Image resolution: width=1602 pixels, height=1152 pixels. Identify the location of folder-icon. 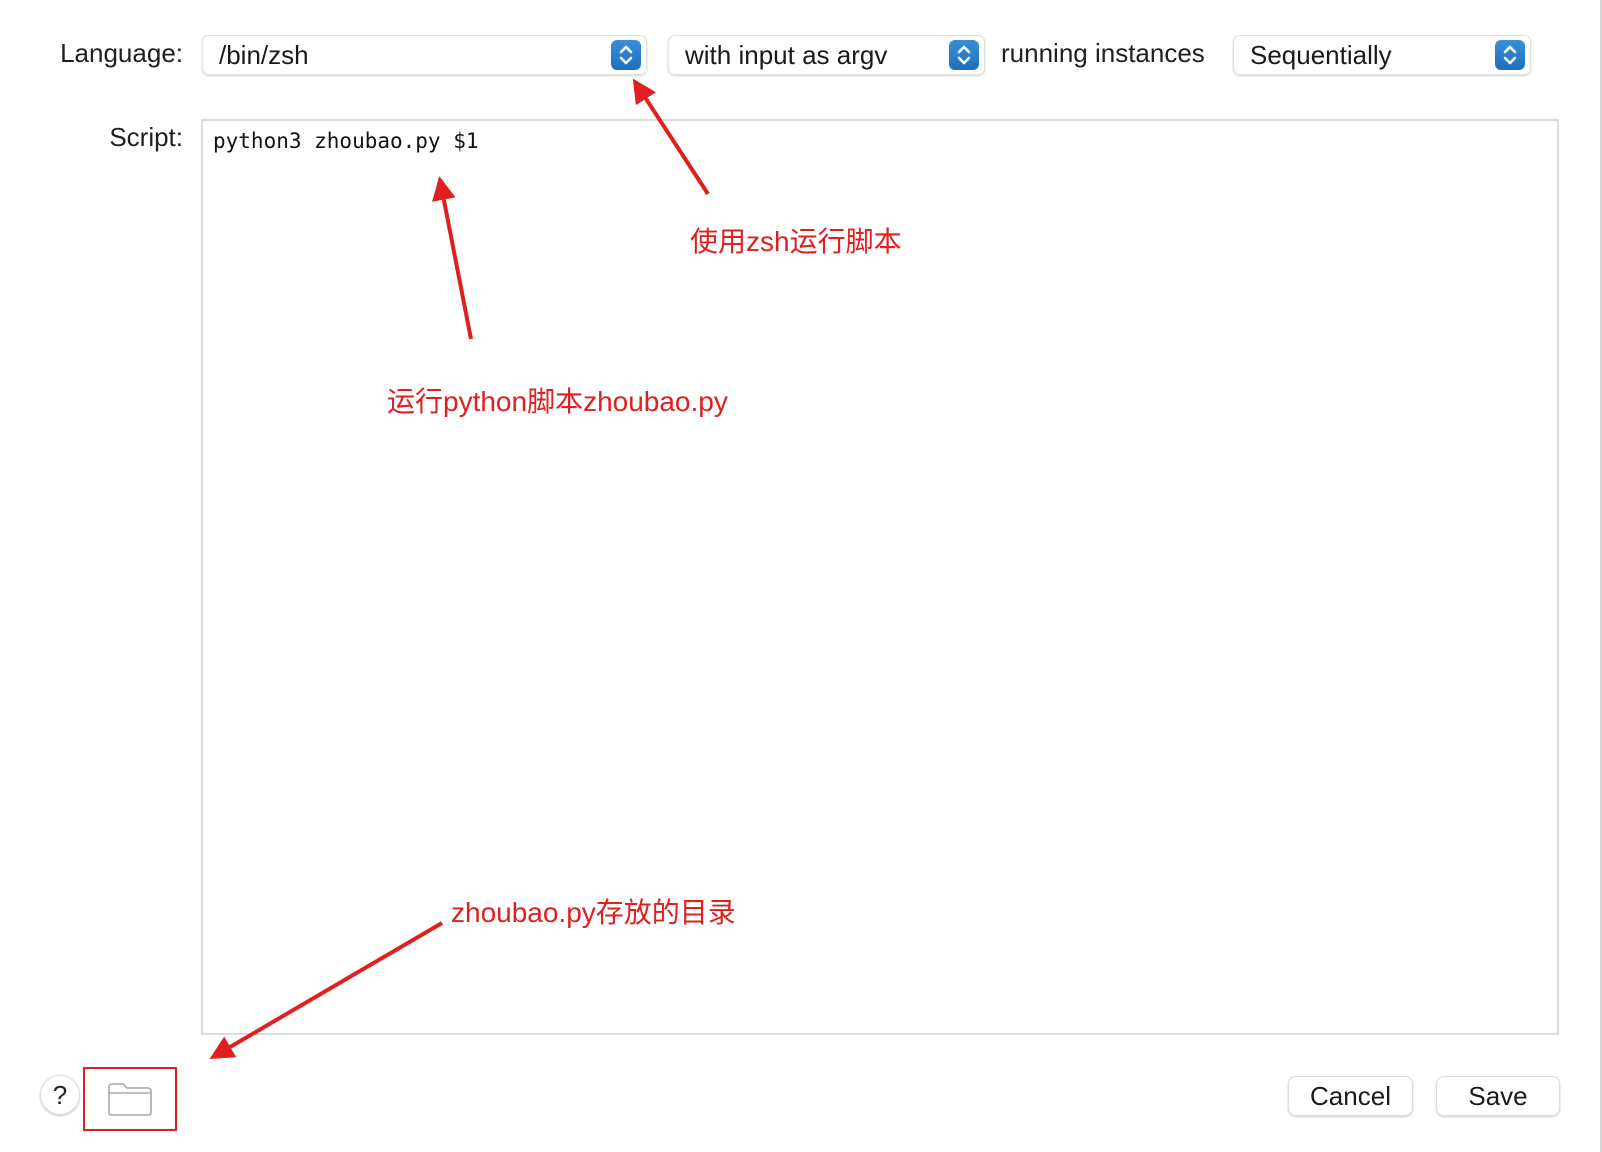
(130, 1101).